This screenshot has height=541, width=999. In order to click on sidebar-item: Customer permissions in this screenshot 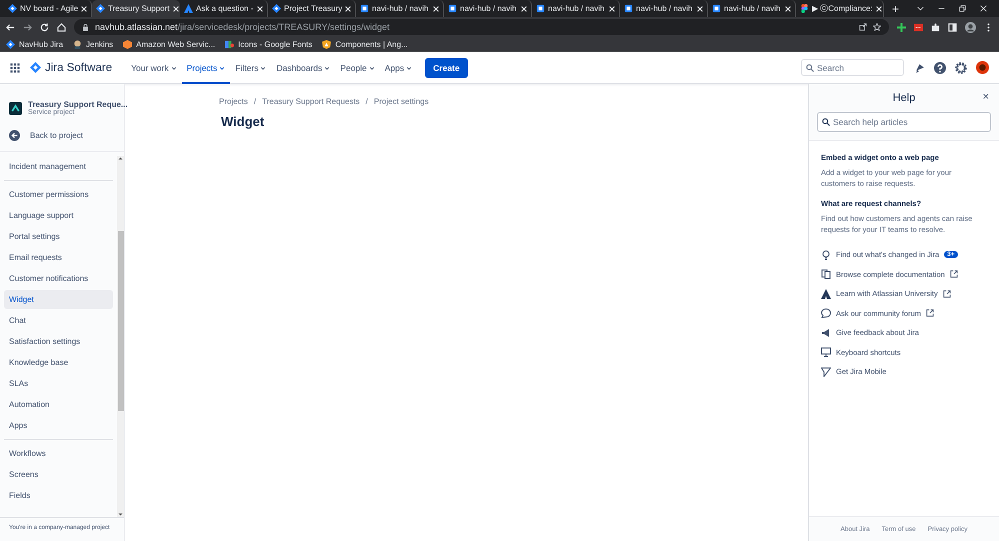, I will do `click(58, 194)`.